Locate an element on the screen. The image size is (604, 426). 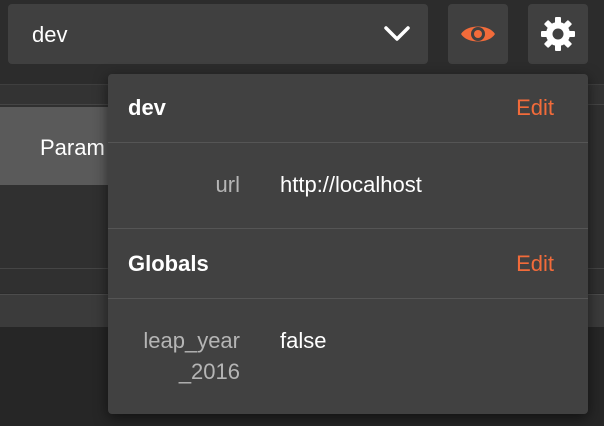
variable-key: url is located at coordinates (227, 184).